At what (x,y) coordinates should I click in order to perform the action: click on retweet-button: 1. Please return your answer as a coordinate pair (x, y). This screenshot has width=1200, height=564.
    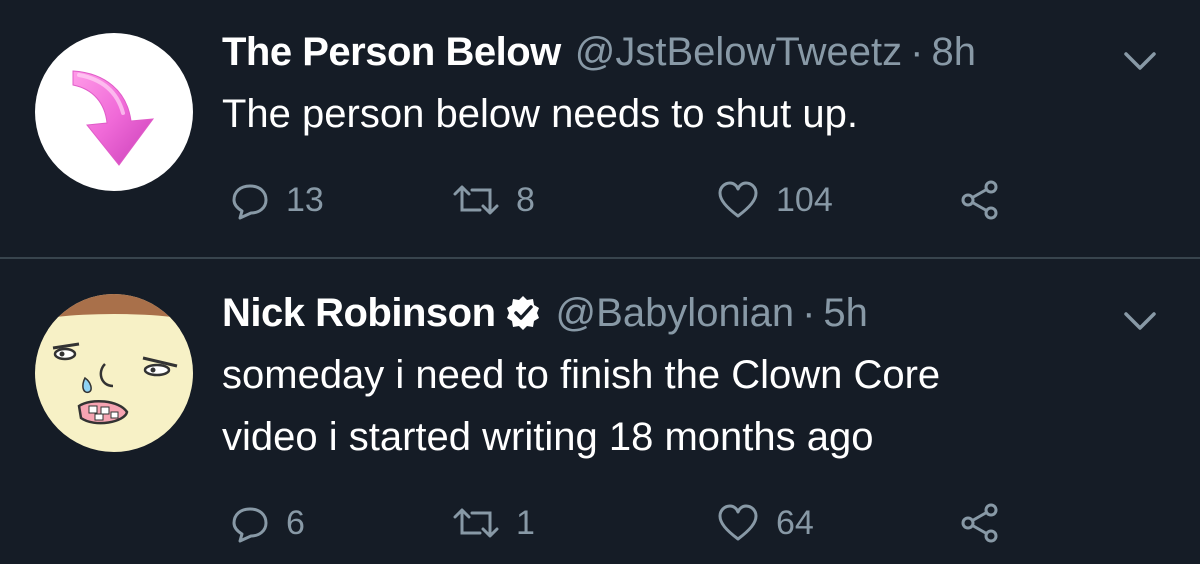
    Looking at the image, I should click on (493, 523).